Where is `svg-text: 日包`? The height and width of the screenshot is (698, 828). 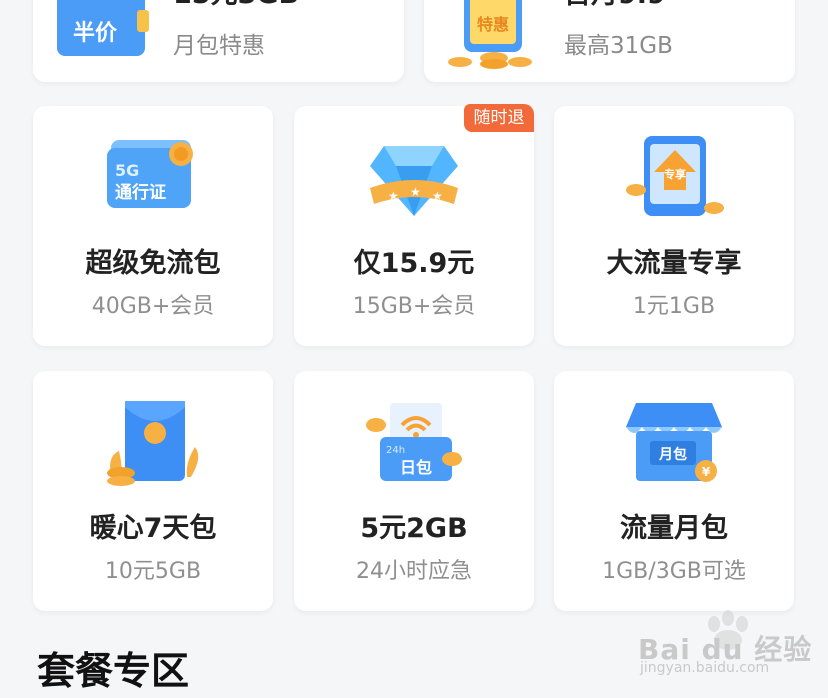 svg-text: 日包 is located at coordinates (416, 467).